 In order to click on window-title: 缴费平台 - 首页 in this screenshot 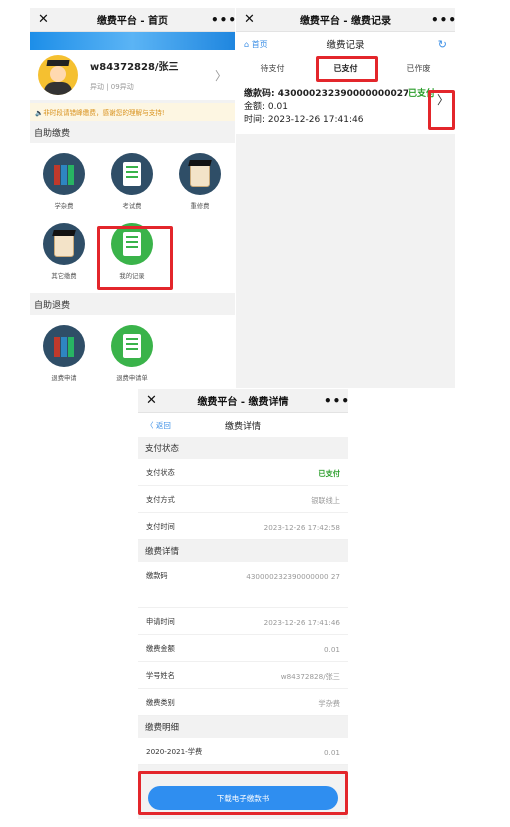, I will do `click(132, 21)`.